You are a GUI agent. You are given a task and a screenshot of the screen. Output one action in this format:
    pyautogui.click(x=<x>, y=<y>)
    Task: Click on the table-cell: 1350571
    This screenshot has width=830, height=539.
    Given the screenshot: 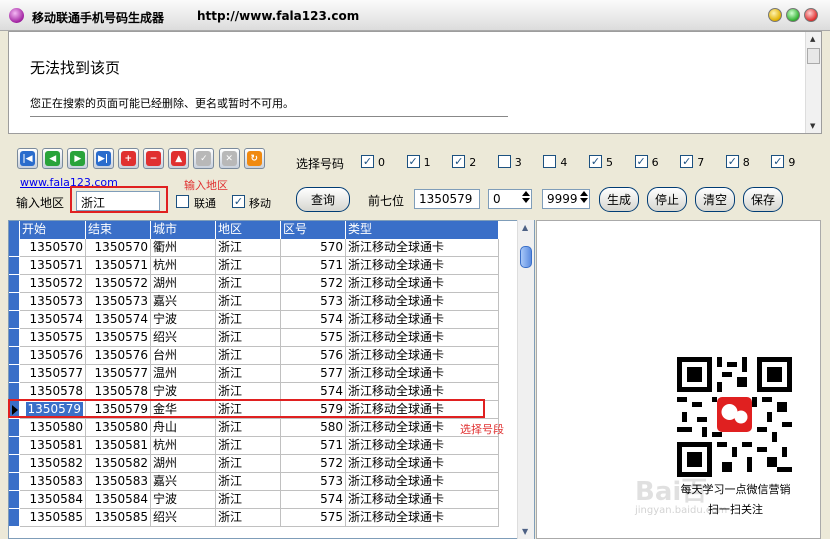 What is the action you would take?
    pyautogui.click(x=118, y=266)
    